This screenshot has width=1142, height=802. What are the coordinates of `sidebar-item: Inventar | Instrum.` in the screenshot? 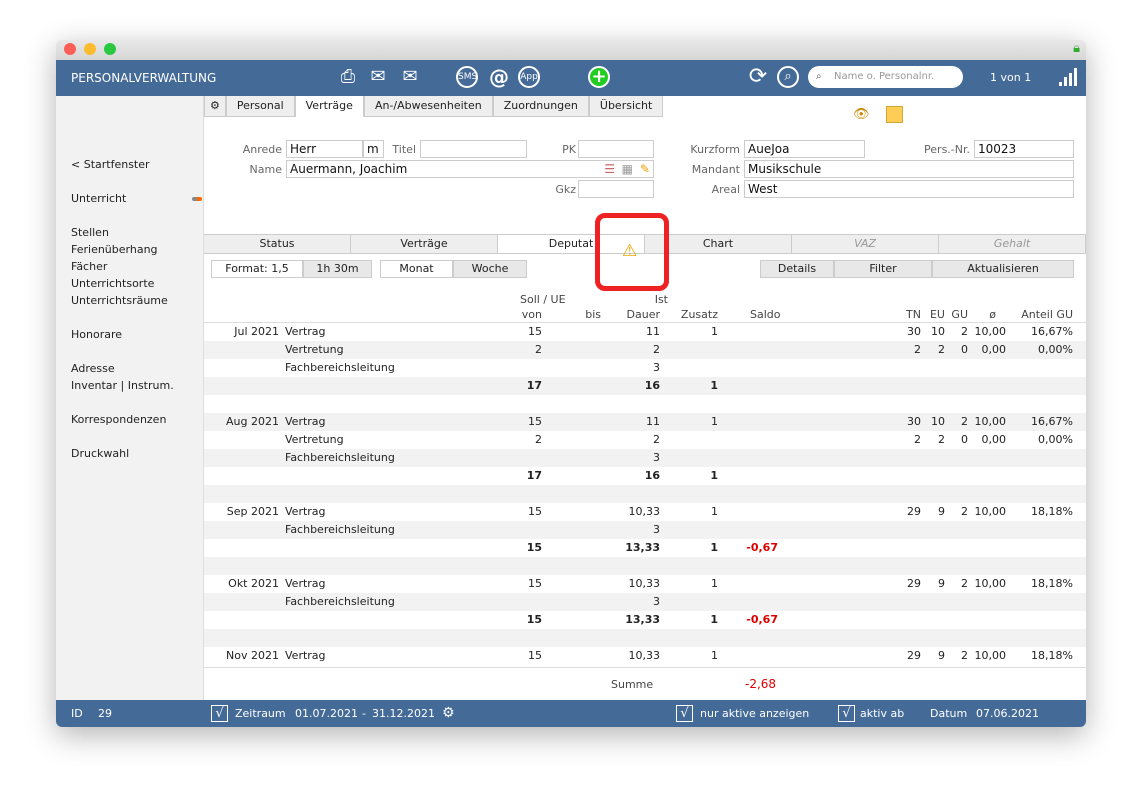 It's located at (122, 385).